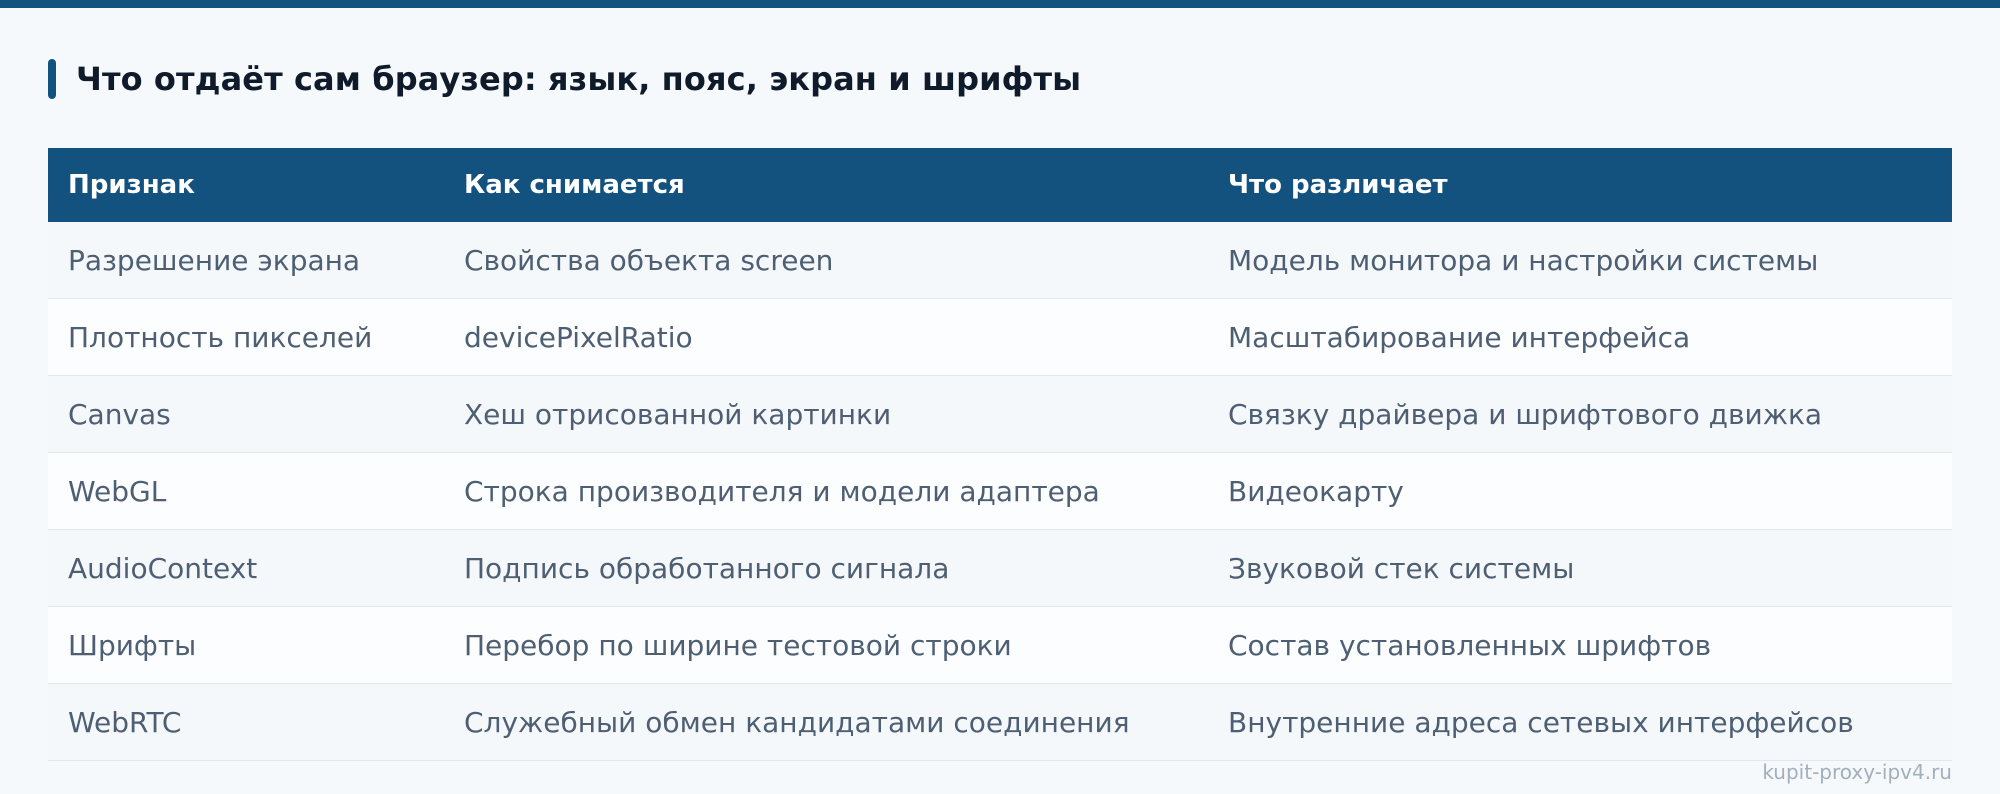  What do you see at coordinates (246, 185) in the screenshot?
I see `column-header-feature: Признак` at bounding box center [246, 185].